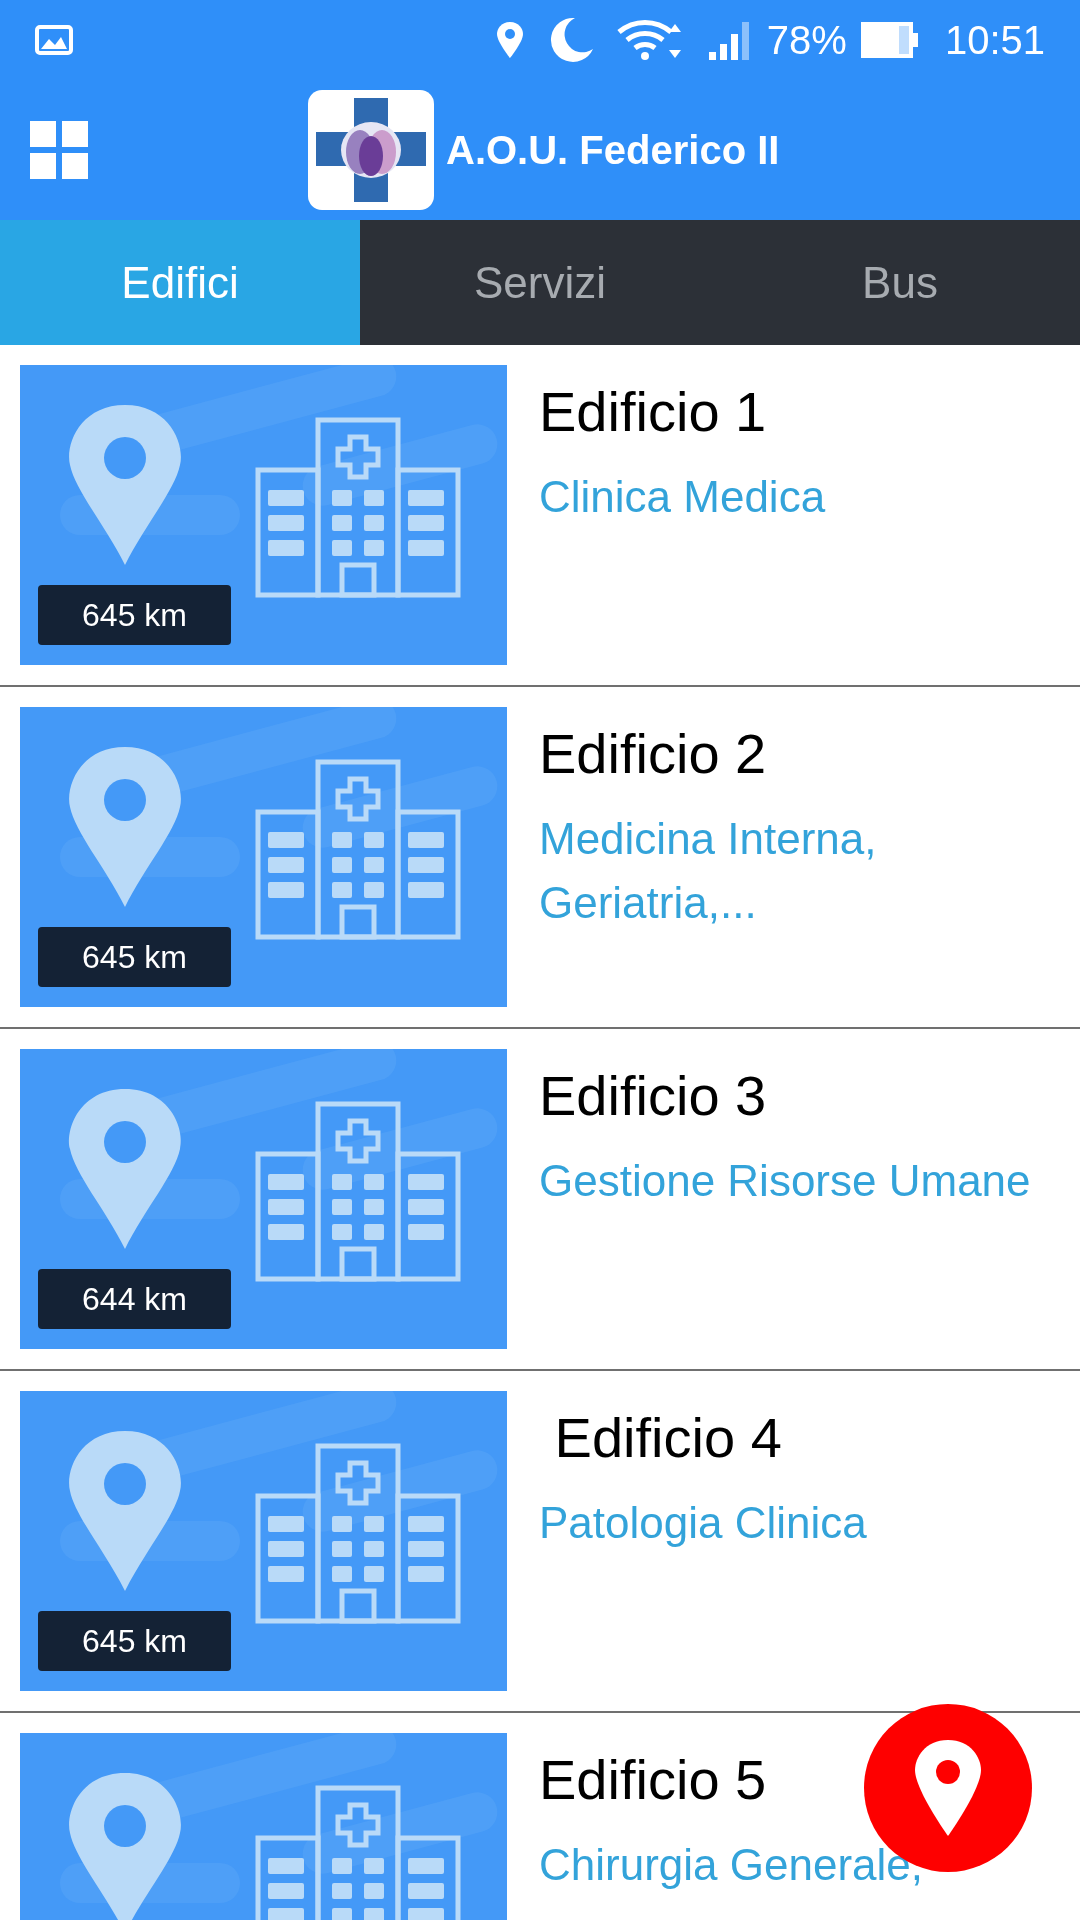 This screenshot has height=1920, width=1080. Describe the element at coordinates (731, 1865) in the screenshot. I see `department-list: Chirurgia Generale,` at that location.